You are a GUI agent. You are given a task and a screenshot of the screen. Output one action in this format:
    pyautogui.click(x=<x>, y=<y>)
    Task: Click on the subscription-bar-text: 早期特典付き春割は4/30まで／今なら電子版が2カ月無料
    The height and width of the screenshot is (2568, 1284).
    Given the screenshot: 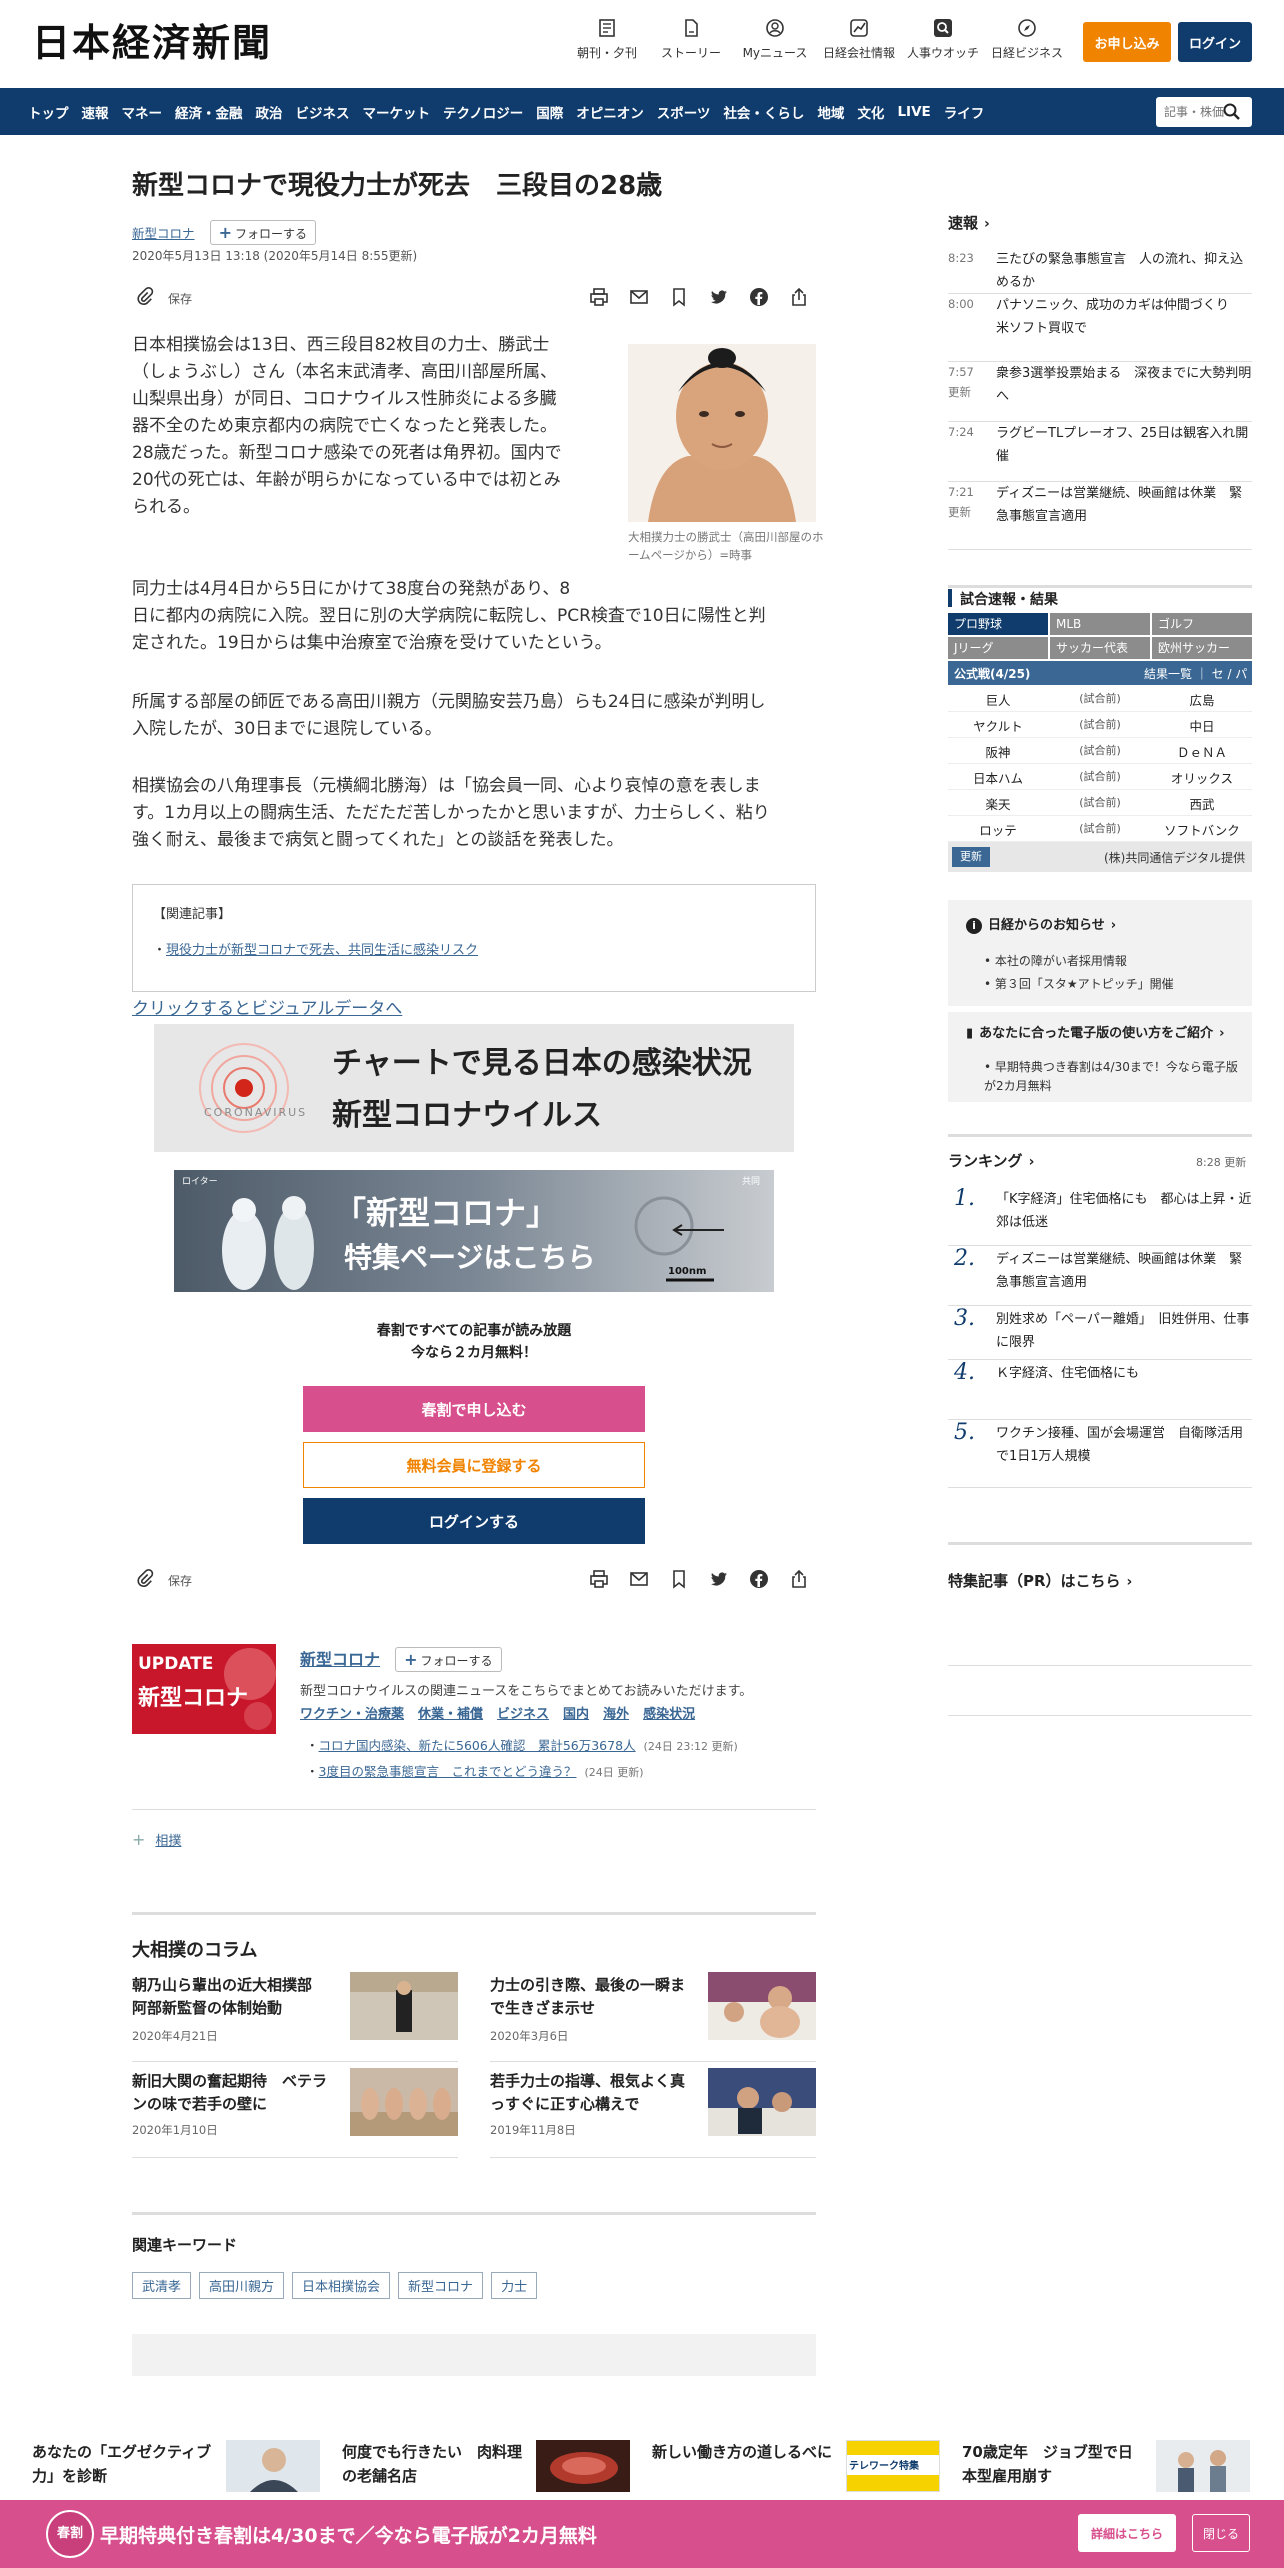 What is the action you would take?
    pyautogui.click(x=348, y=2534)
    